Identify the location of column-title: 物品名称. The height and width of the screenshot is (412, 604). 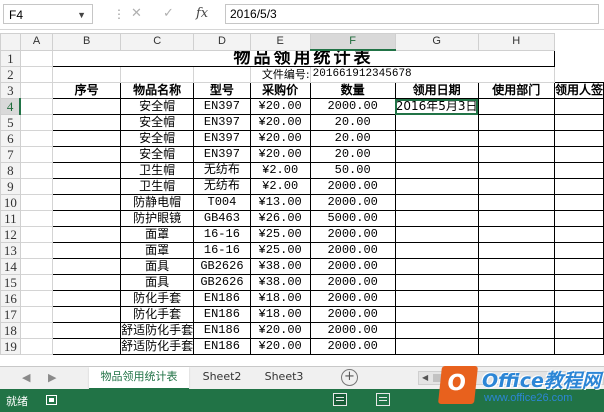
(157, 90).